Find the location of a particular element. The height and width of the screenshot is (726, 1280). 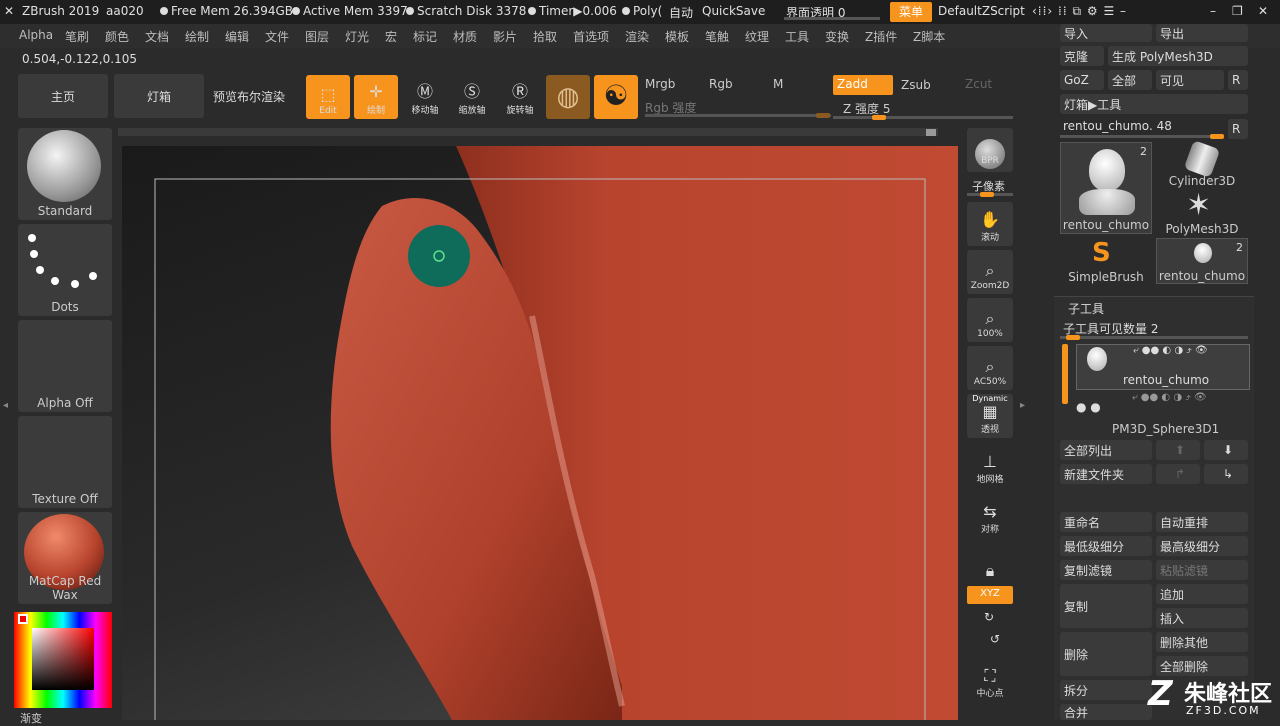

menu-picker: 拾取 is located at coordinates (545, 36).